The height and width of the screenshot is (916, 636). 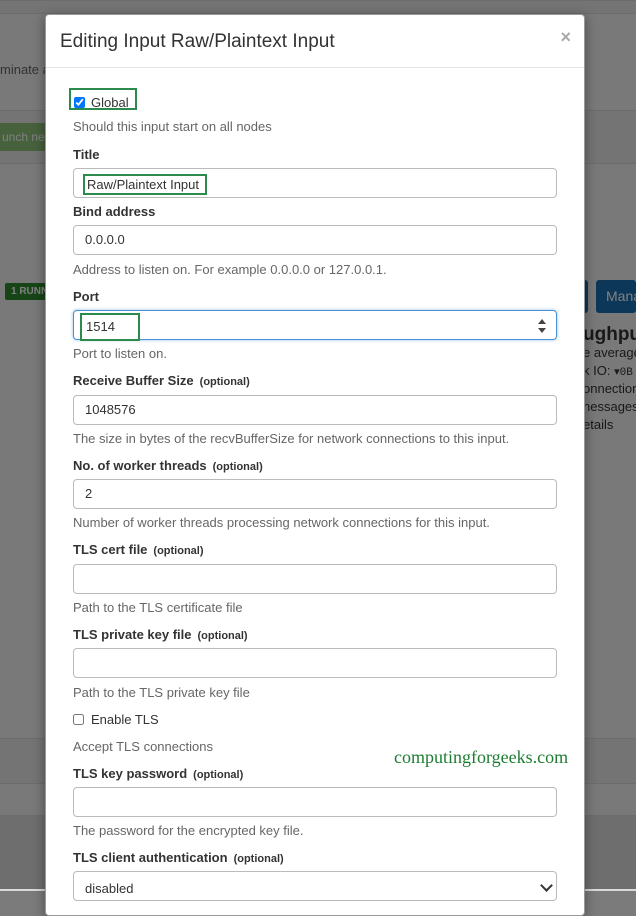 I want to click on enable-tls-help: Accept TLS connections, so click(x=143, y=746).